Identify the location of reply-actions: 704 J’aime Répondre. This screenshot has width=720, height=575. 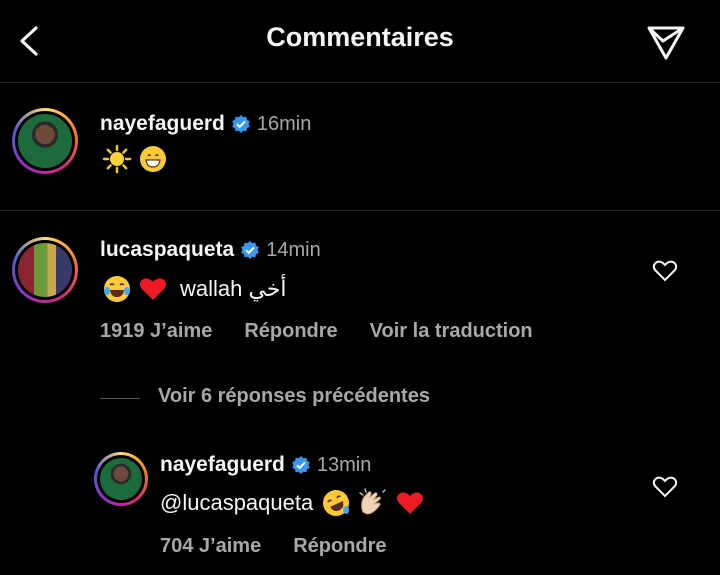
(289, 546).